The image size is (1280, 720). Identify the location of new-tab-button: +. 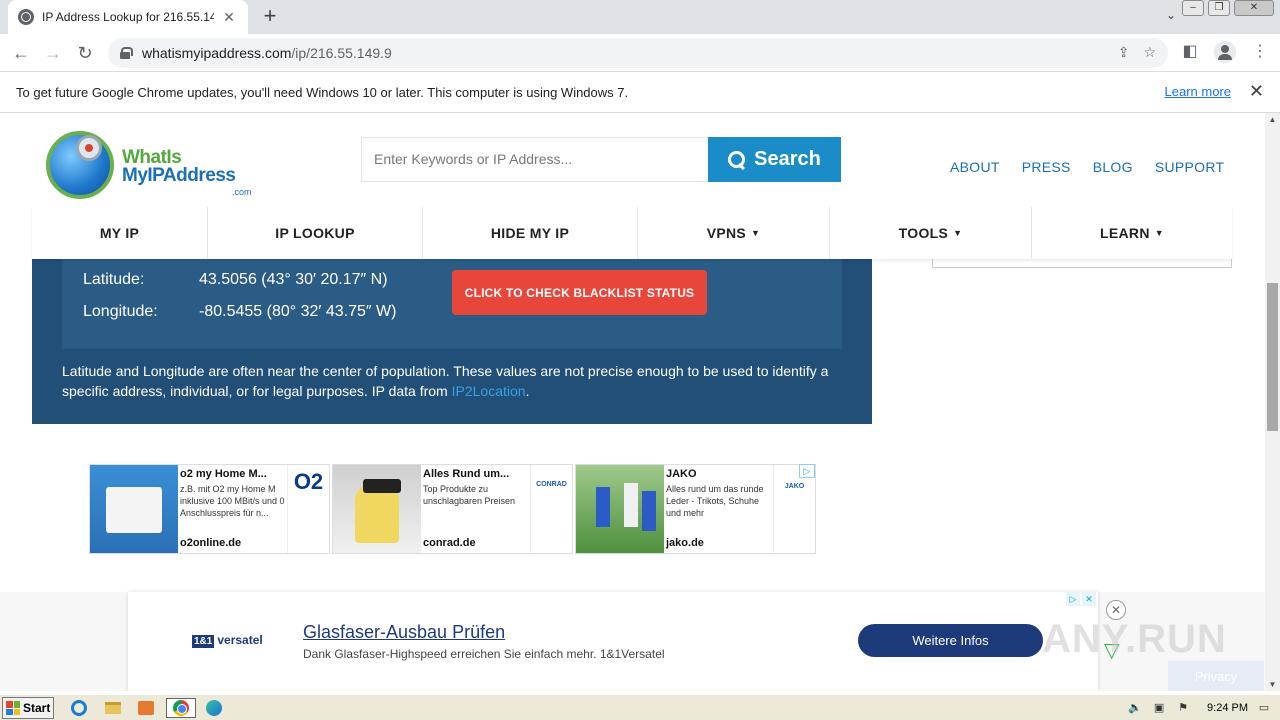
(270, 17).